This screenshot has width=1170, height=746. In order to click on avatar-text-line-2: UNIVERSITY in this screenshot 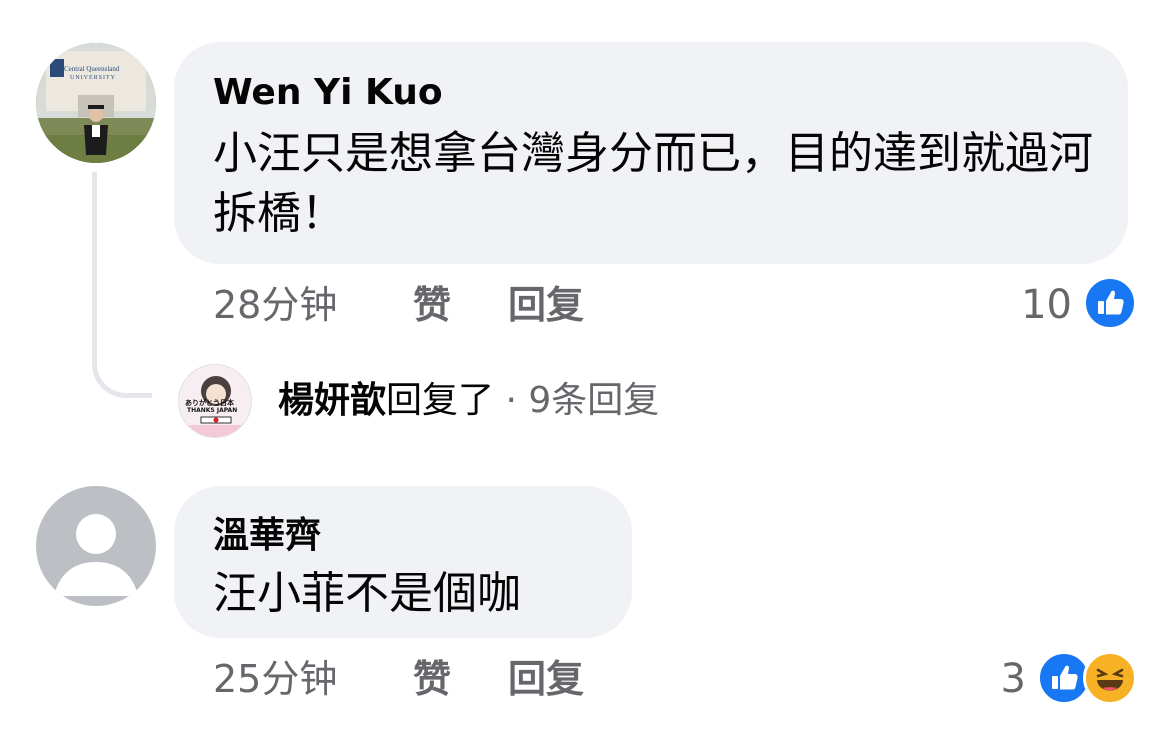, I will do `click(93, 78)`.